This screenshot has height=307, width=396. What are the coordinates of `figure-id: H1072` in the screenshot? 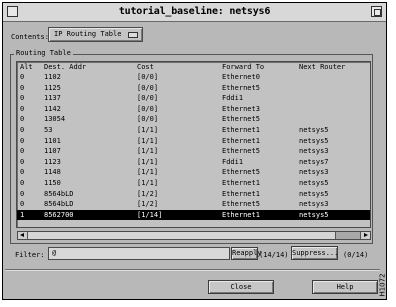 It's located at (386, 287).